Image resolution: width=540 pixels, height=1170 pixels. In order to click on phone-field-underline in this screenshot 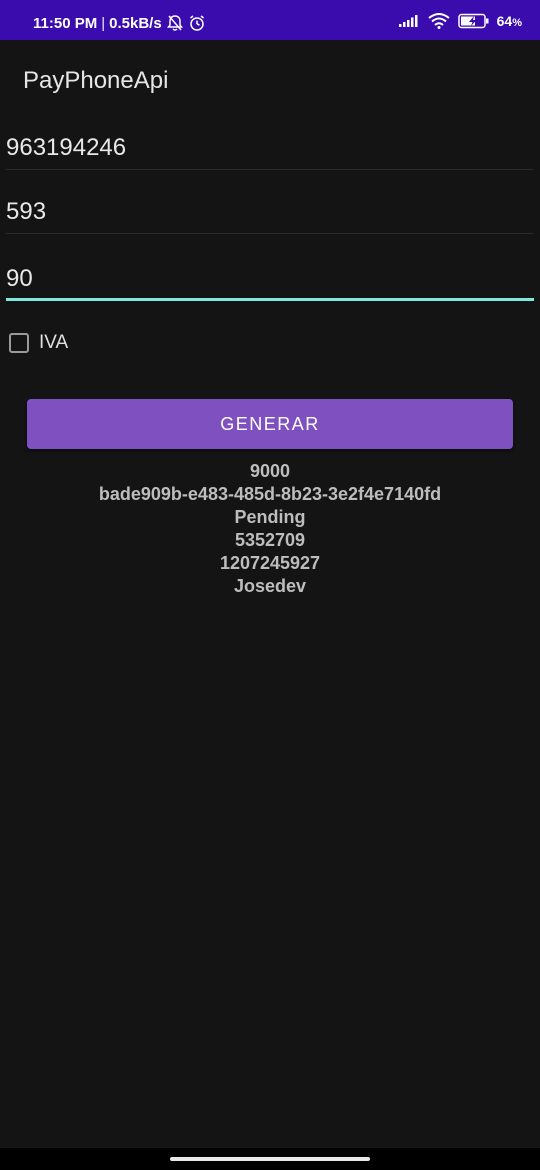, I will do `click(270, 169)`.